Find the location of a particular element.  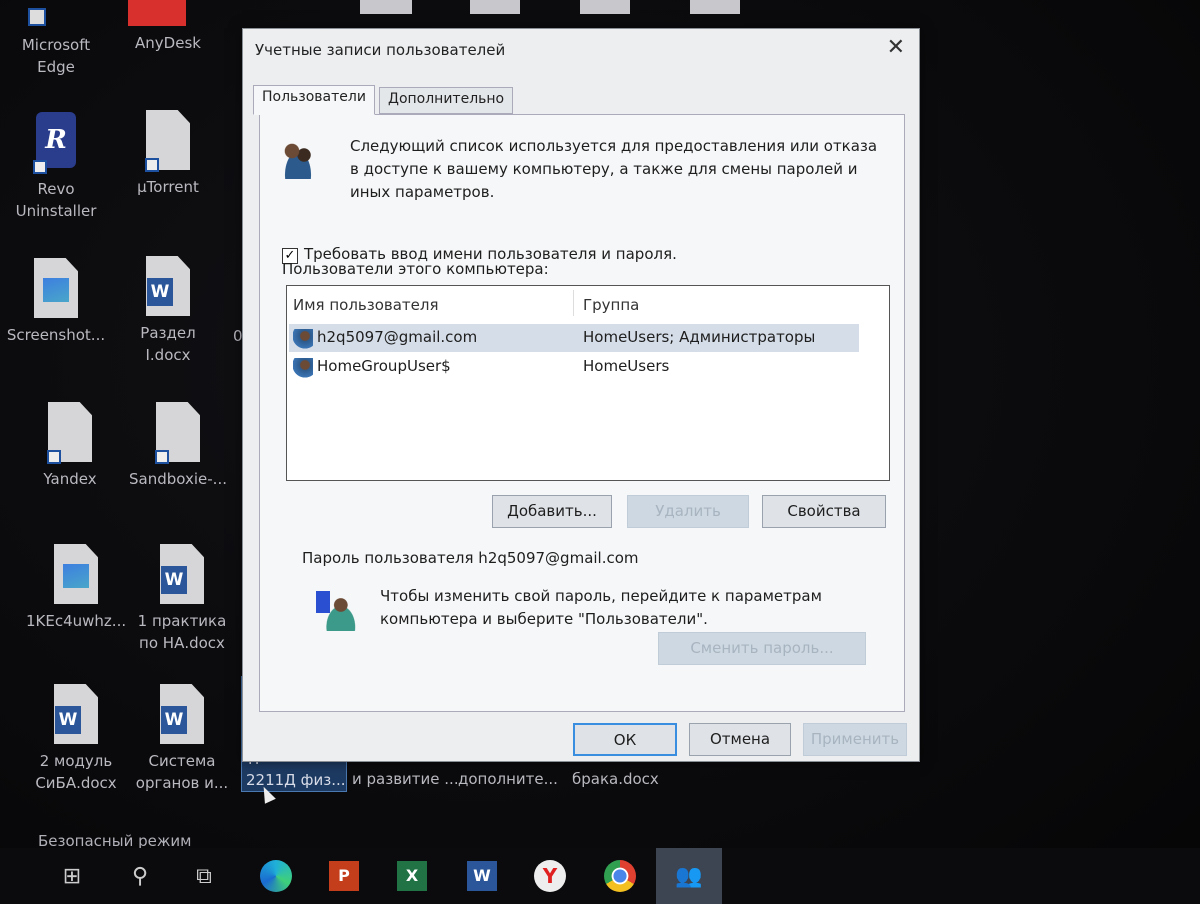

icon-label: Yandex is located at coordinates (70, 479).